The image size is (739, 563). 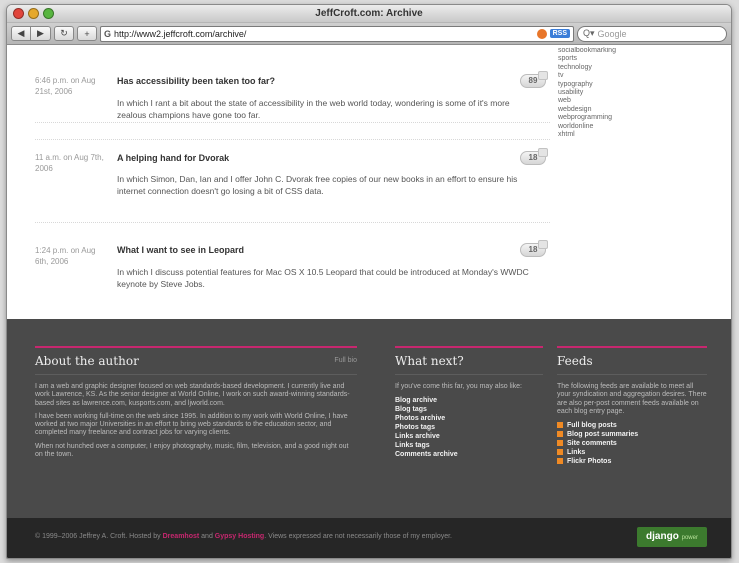 I want to click on address-input: http://www2.jeffcroft.com/archive/, so click(x=324, y=34).